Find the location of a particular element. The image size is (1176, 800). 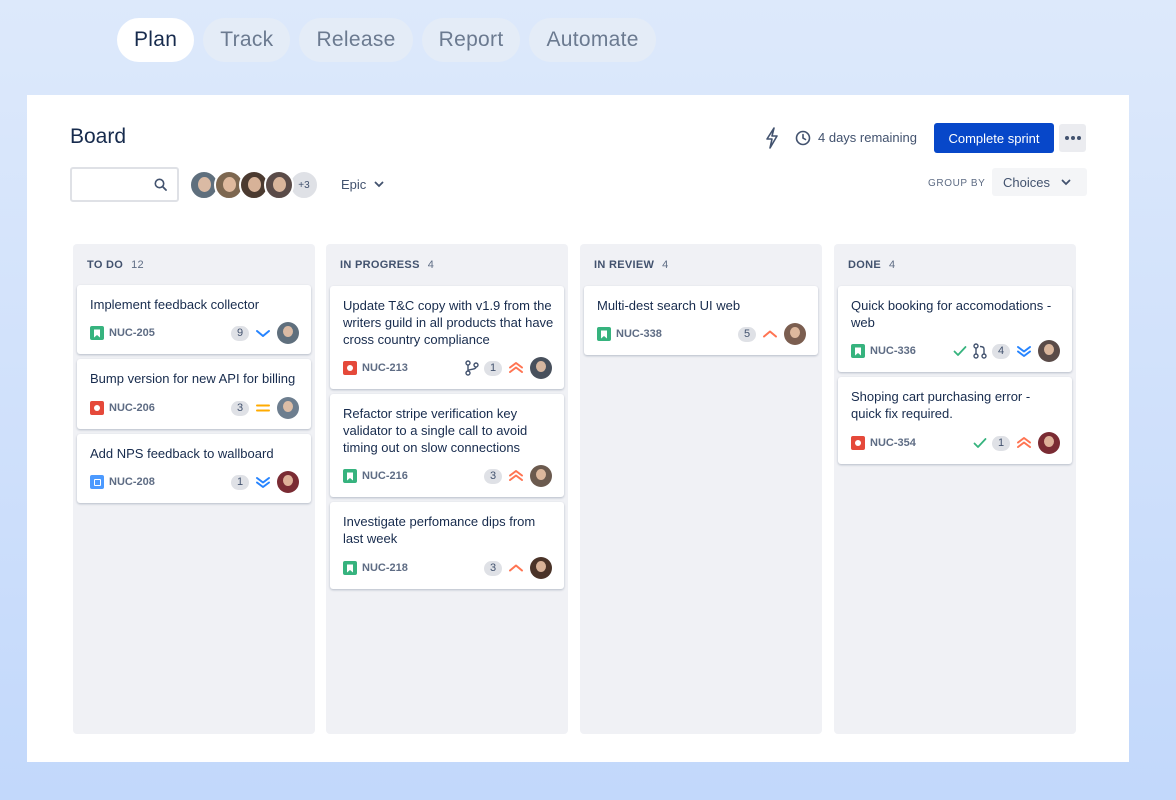

column-header: IN PROGRESS 4 is located at coordinates (387, 265).